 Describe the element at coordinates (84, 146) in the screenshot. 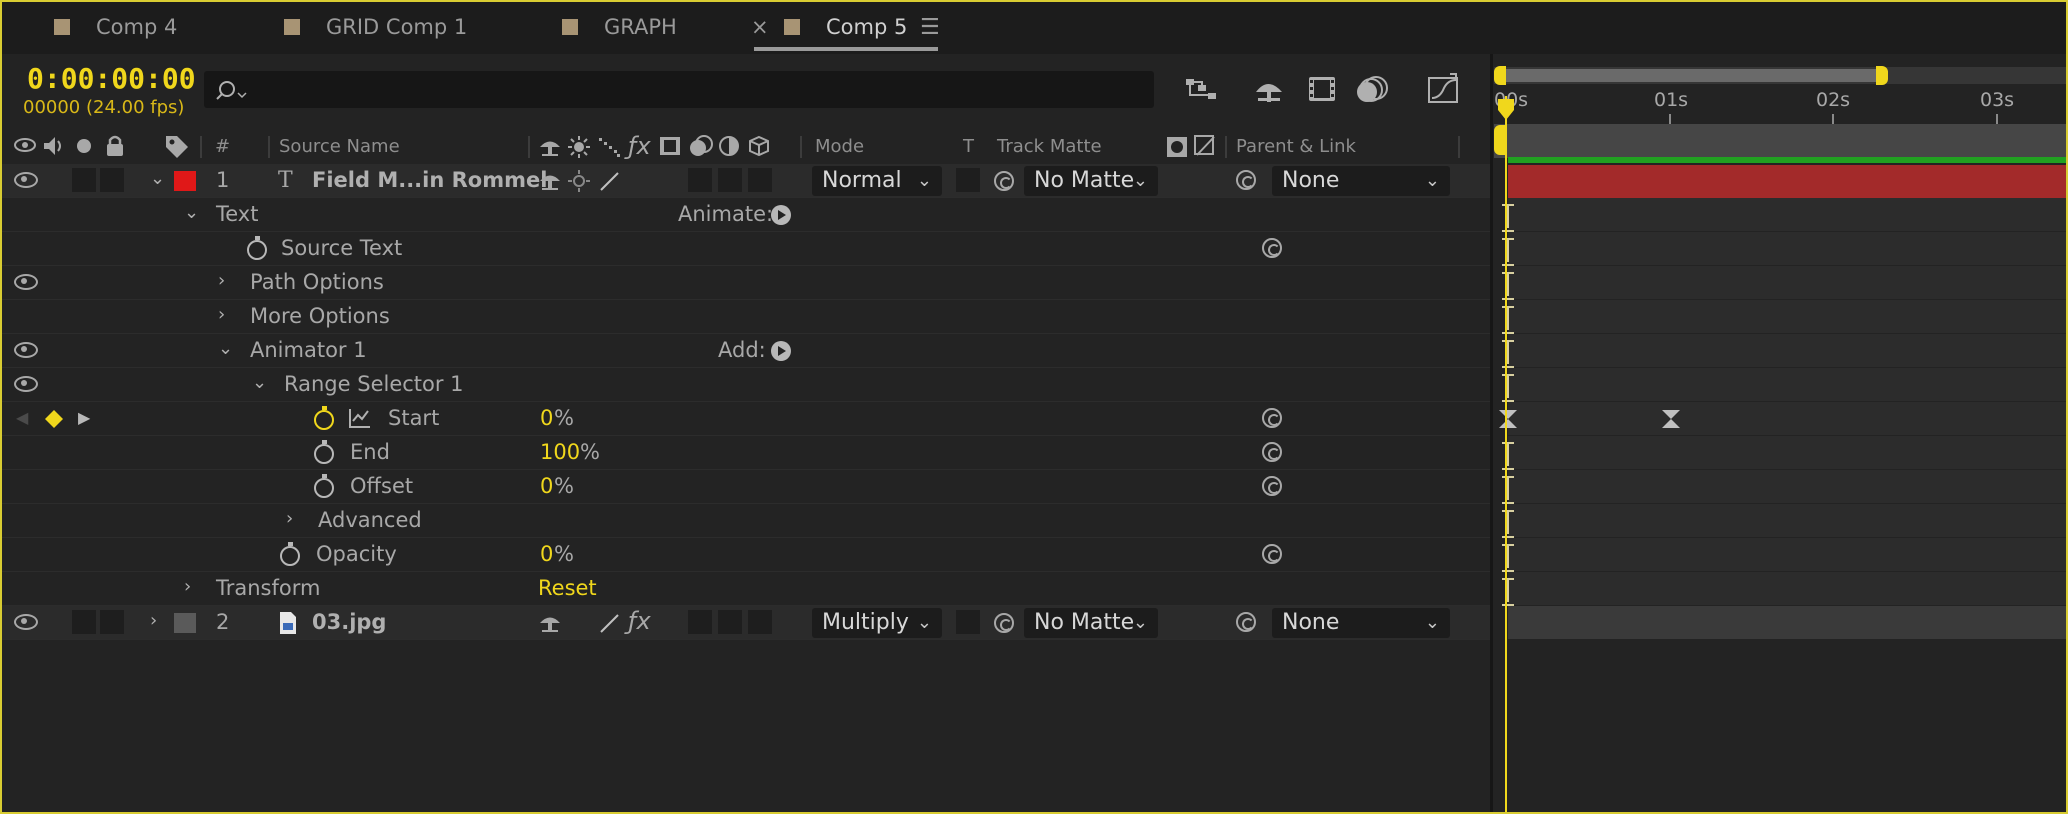

I see `solo-icon` at that location.